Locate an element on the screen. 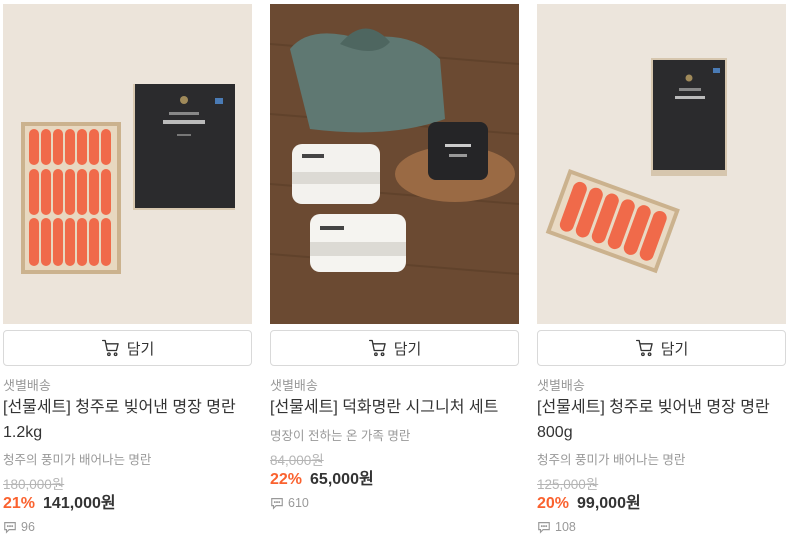  price-row: 21% 141,000원 is located at coordinates (59, 501).